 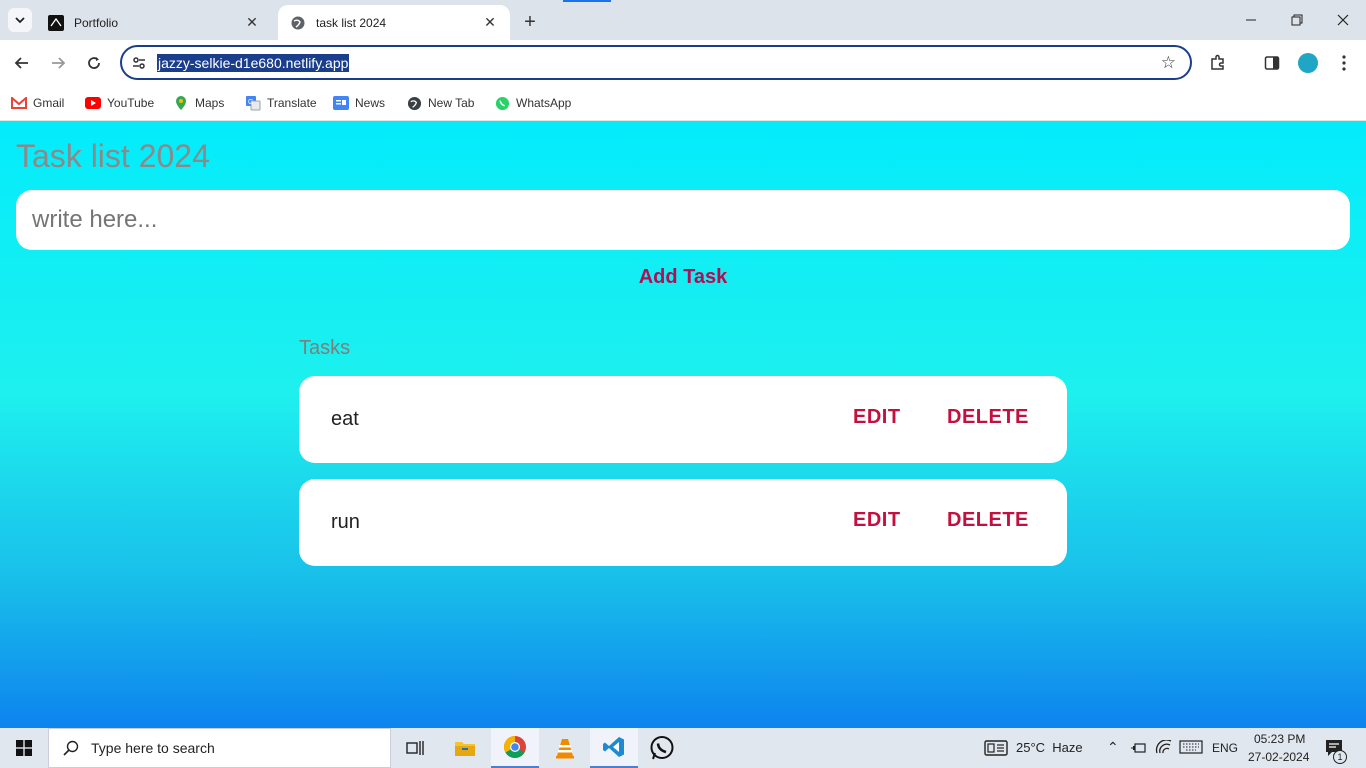 What do you see at coordinates (292, 103) in the screenshot?
I see `bookmark-label: Translate` at bounding box center [292, 103].